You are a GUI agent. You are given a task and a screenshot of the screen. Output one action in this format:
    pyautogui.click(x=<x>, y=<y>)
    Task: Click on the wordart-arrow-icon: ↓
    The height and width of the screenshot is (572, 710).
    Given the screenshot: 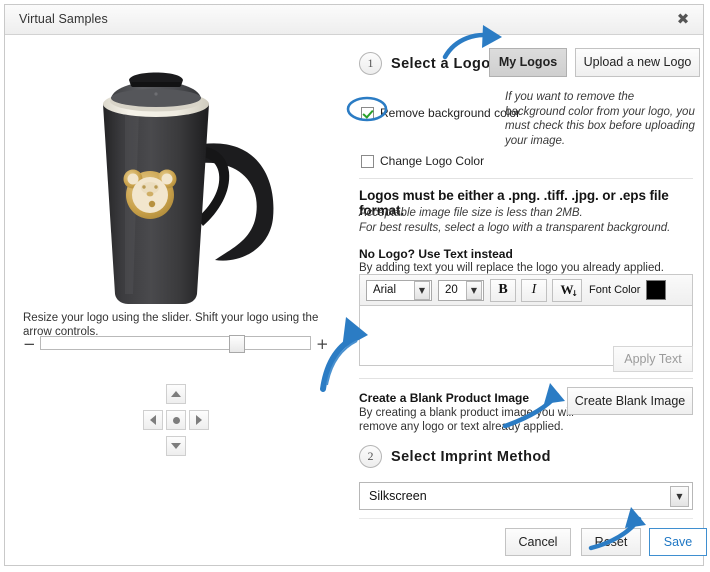 What is the action you would take?
    pyautogui.click(x=574, y=293)
    